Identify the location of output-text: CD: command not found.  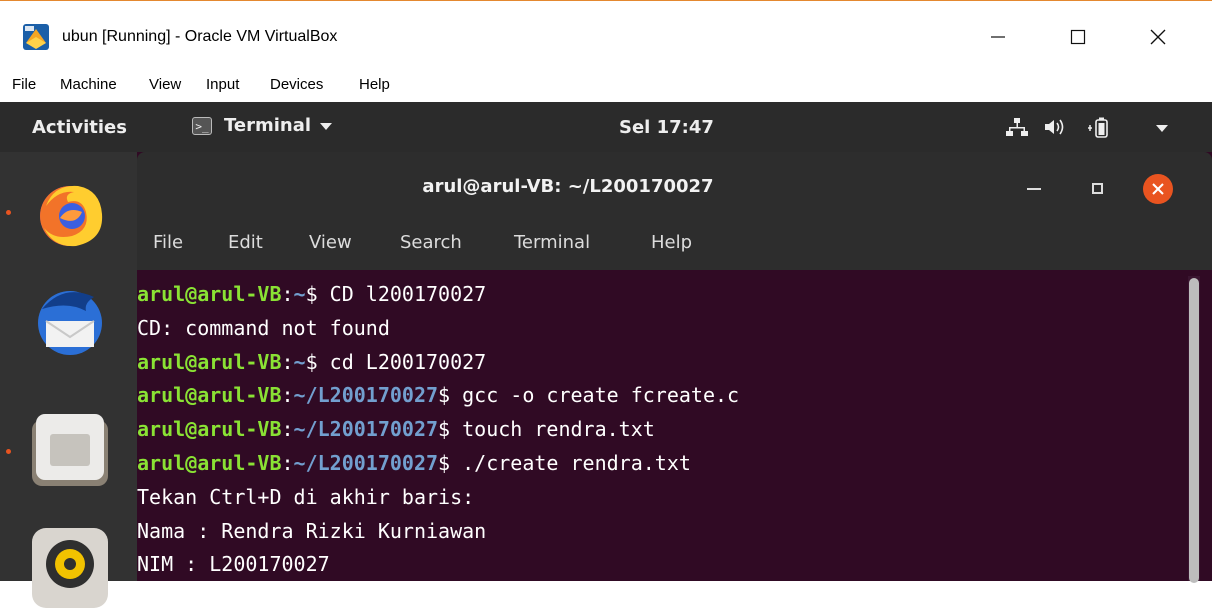
(263, 327).